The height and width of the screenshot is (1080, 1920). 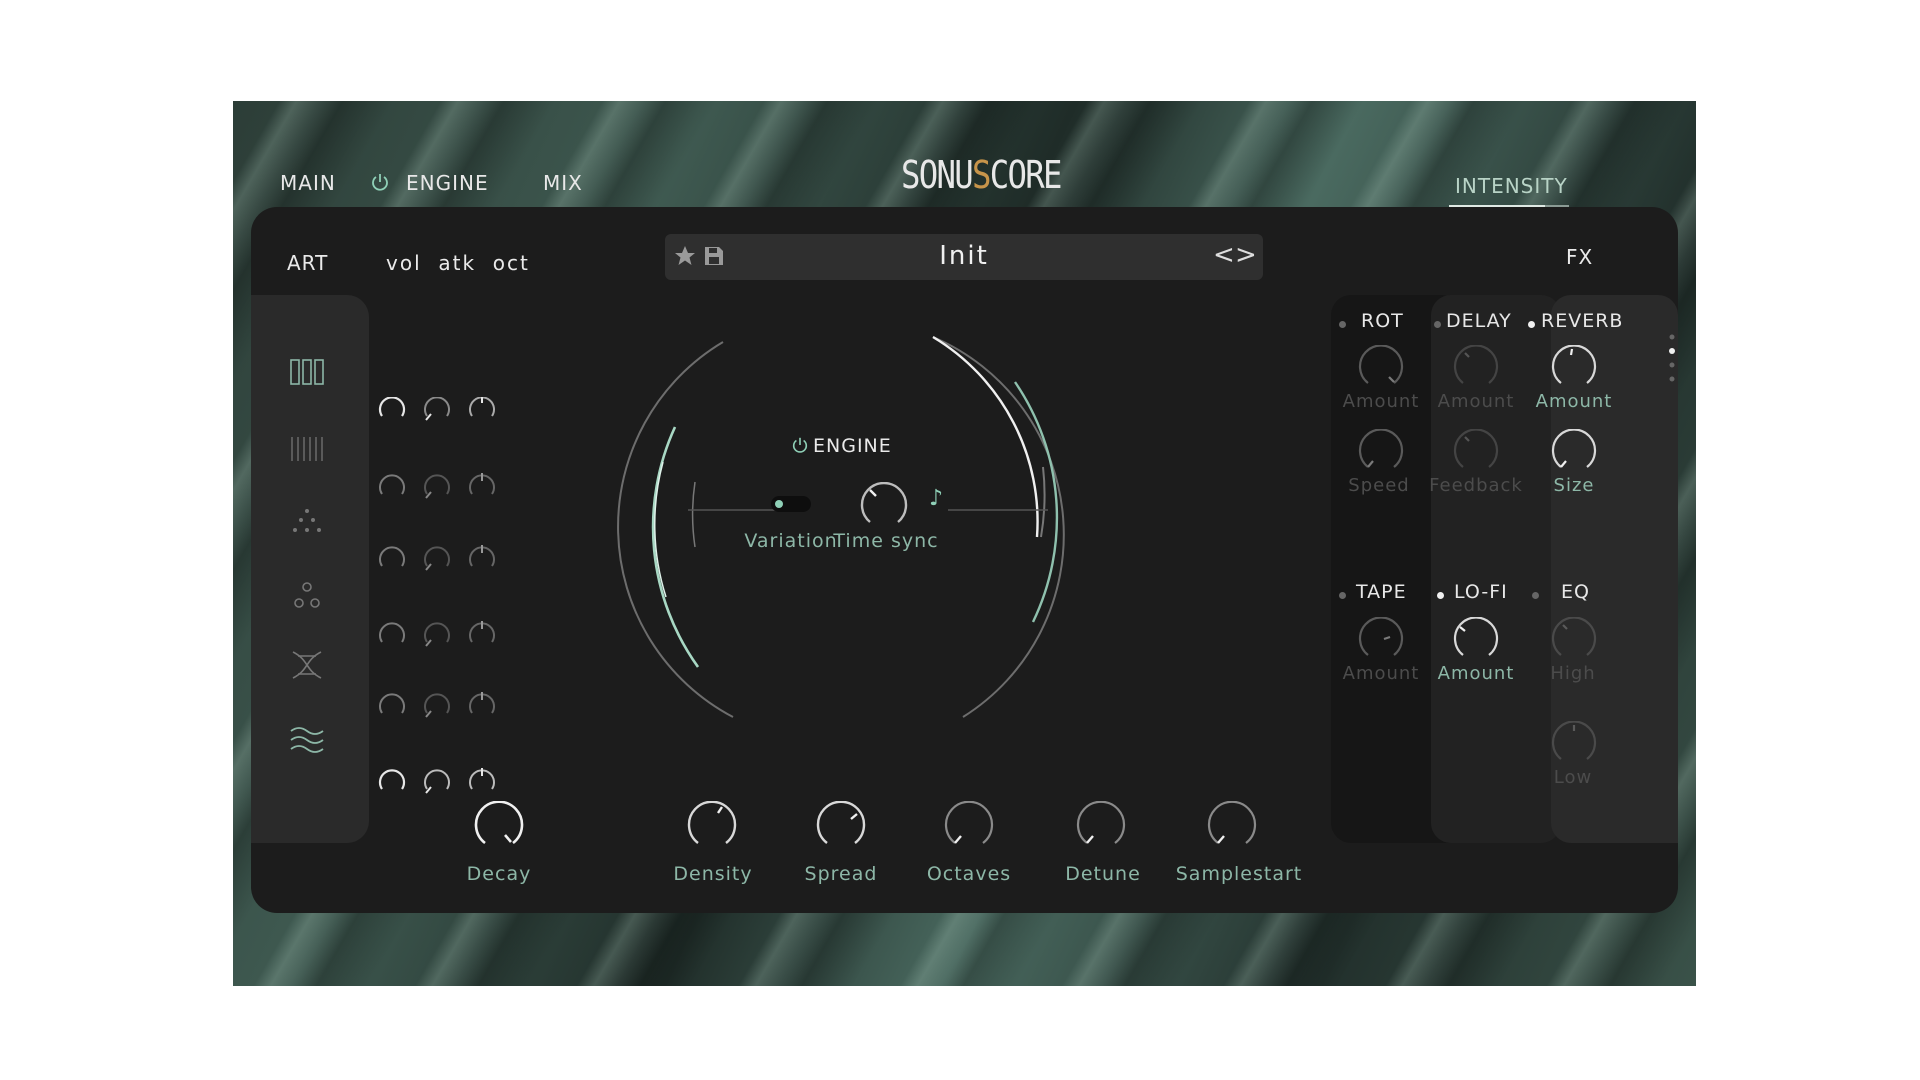 What do you see at coordinates (886, 541) in the screenshot?
I see `time-sync-label: Time sync` at bounding box center [886, 541].